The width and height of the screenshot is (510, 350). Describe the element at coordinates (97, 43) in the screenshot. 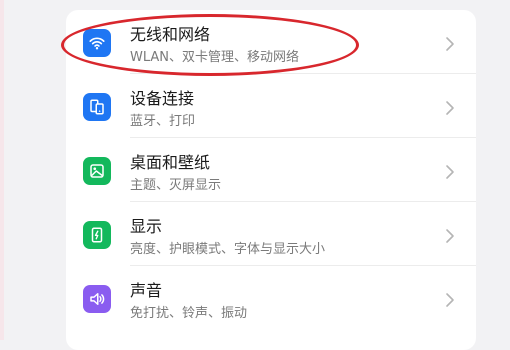

I see `wifi-icon` at that location.